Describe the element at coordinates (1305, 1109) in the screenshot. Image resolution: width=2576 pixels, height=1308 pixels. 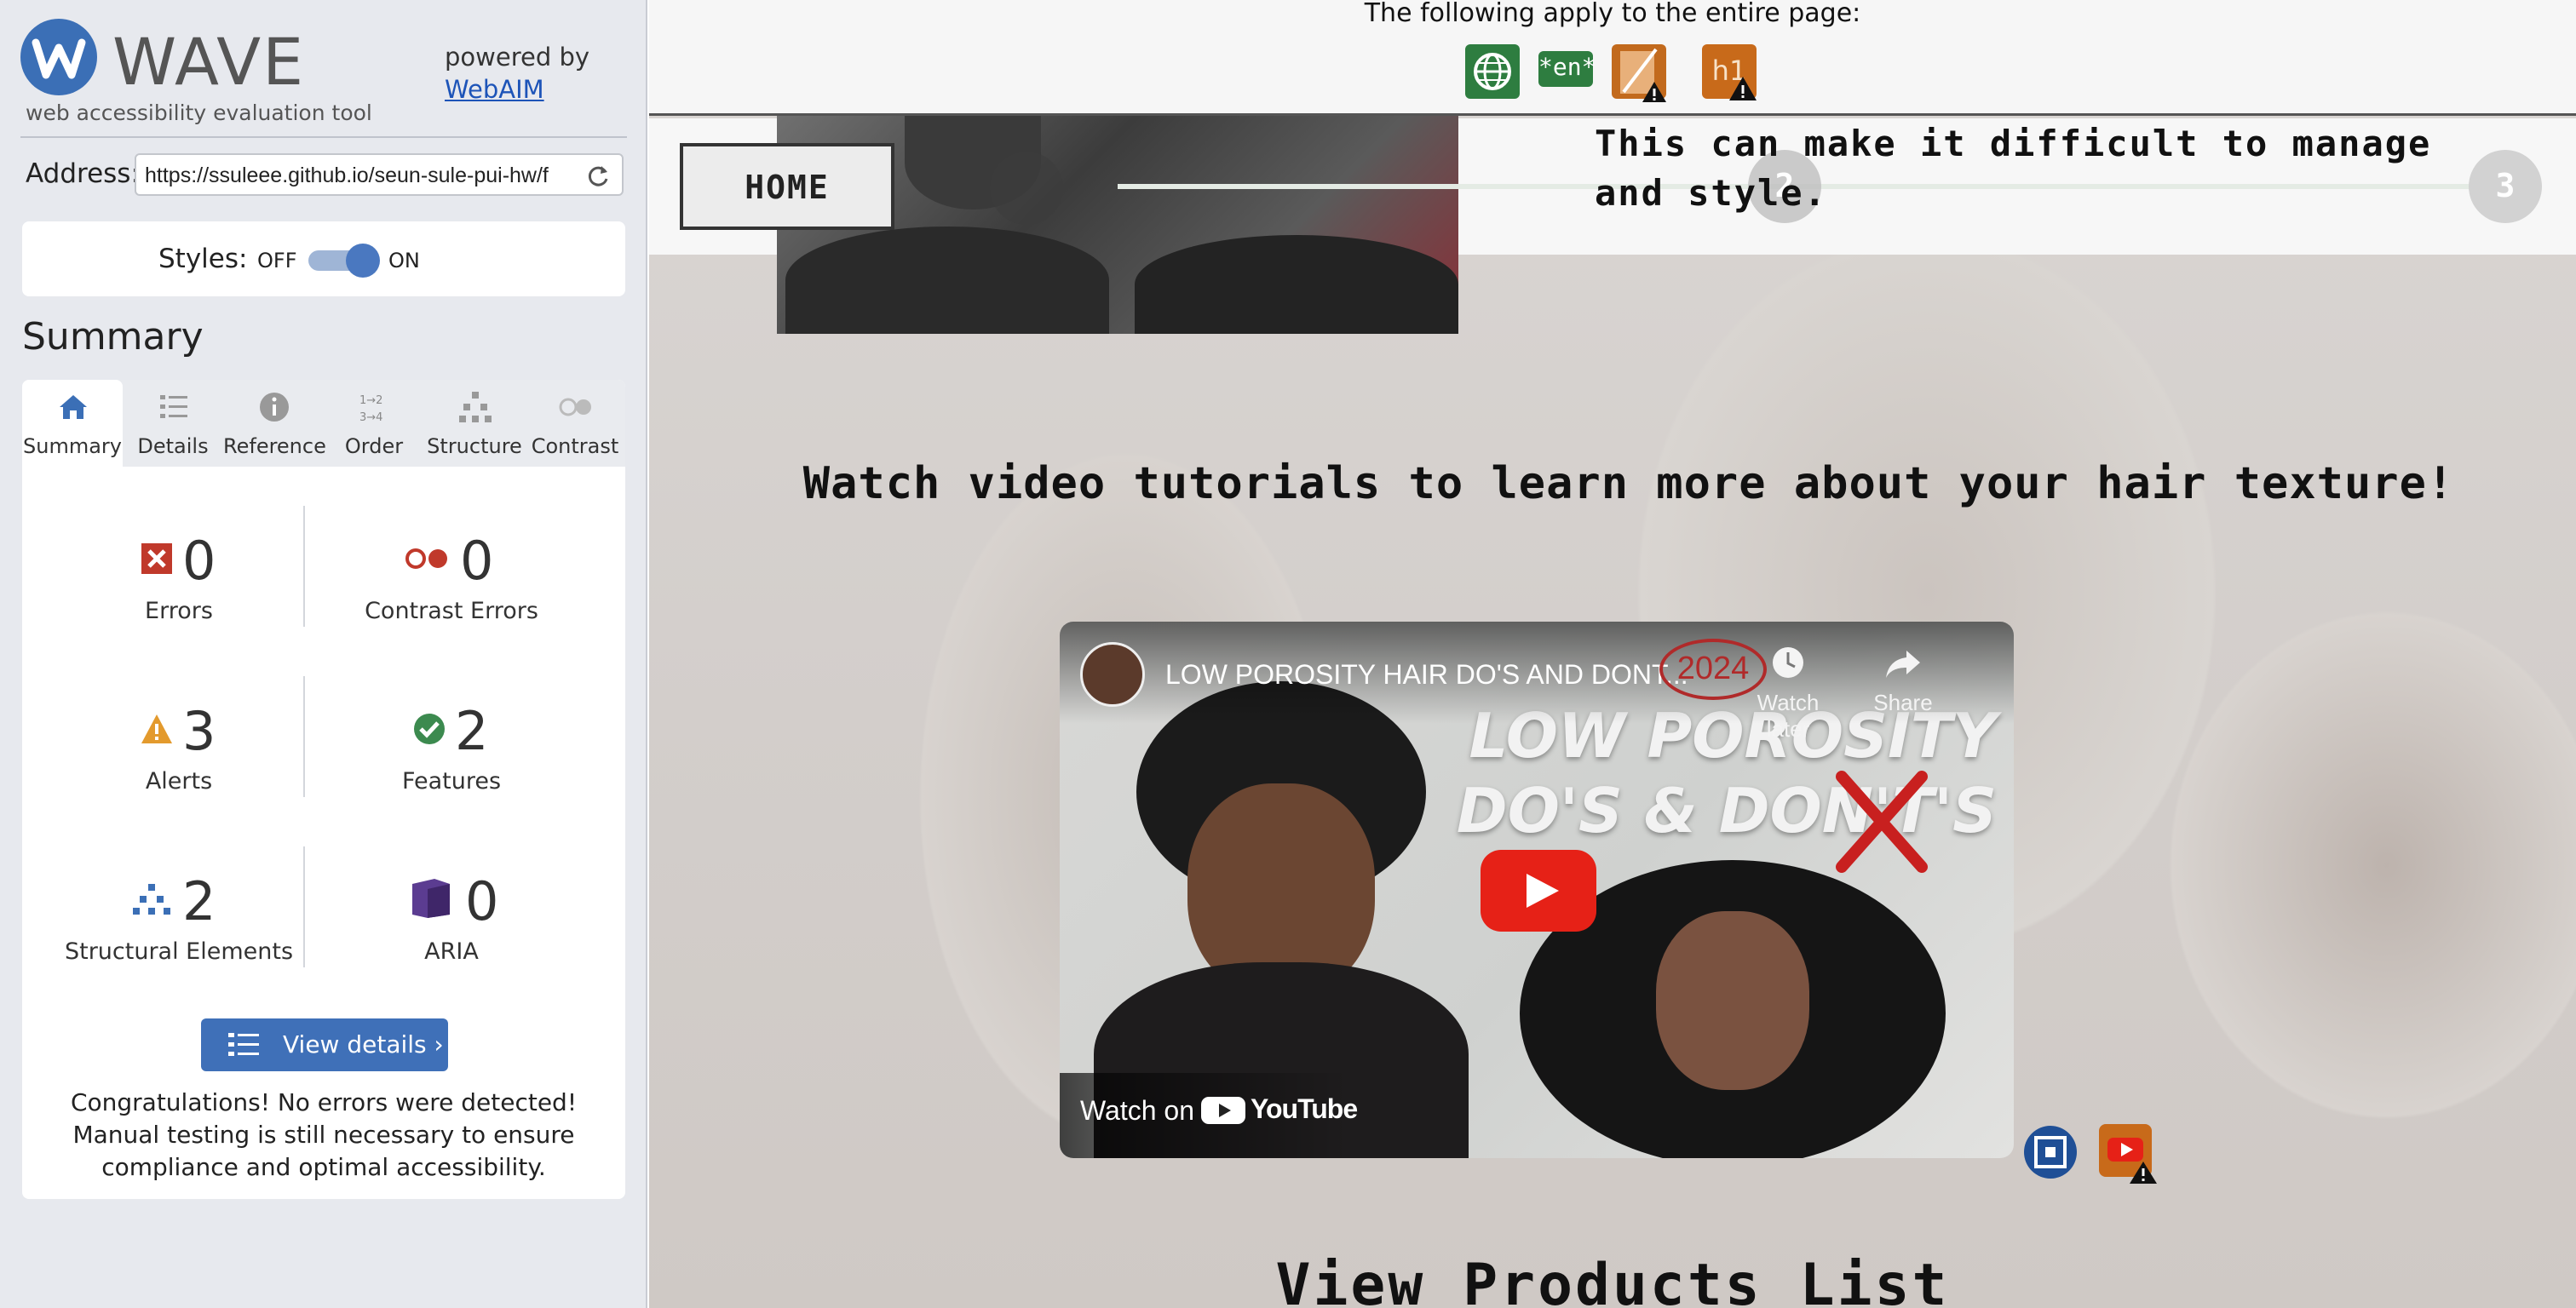
I see `youtube-wordmark: YouTube` at that location.